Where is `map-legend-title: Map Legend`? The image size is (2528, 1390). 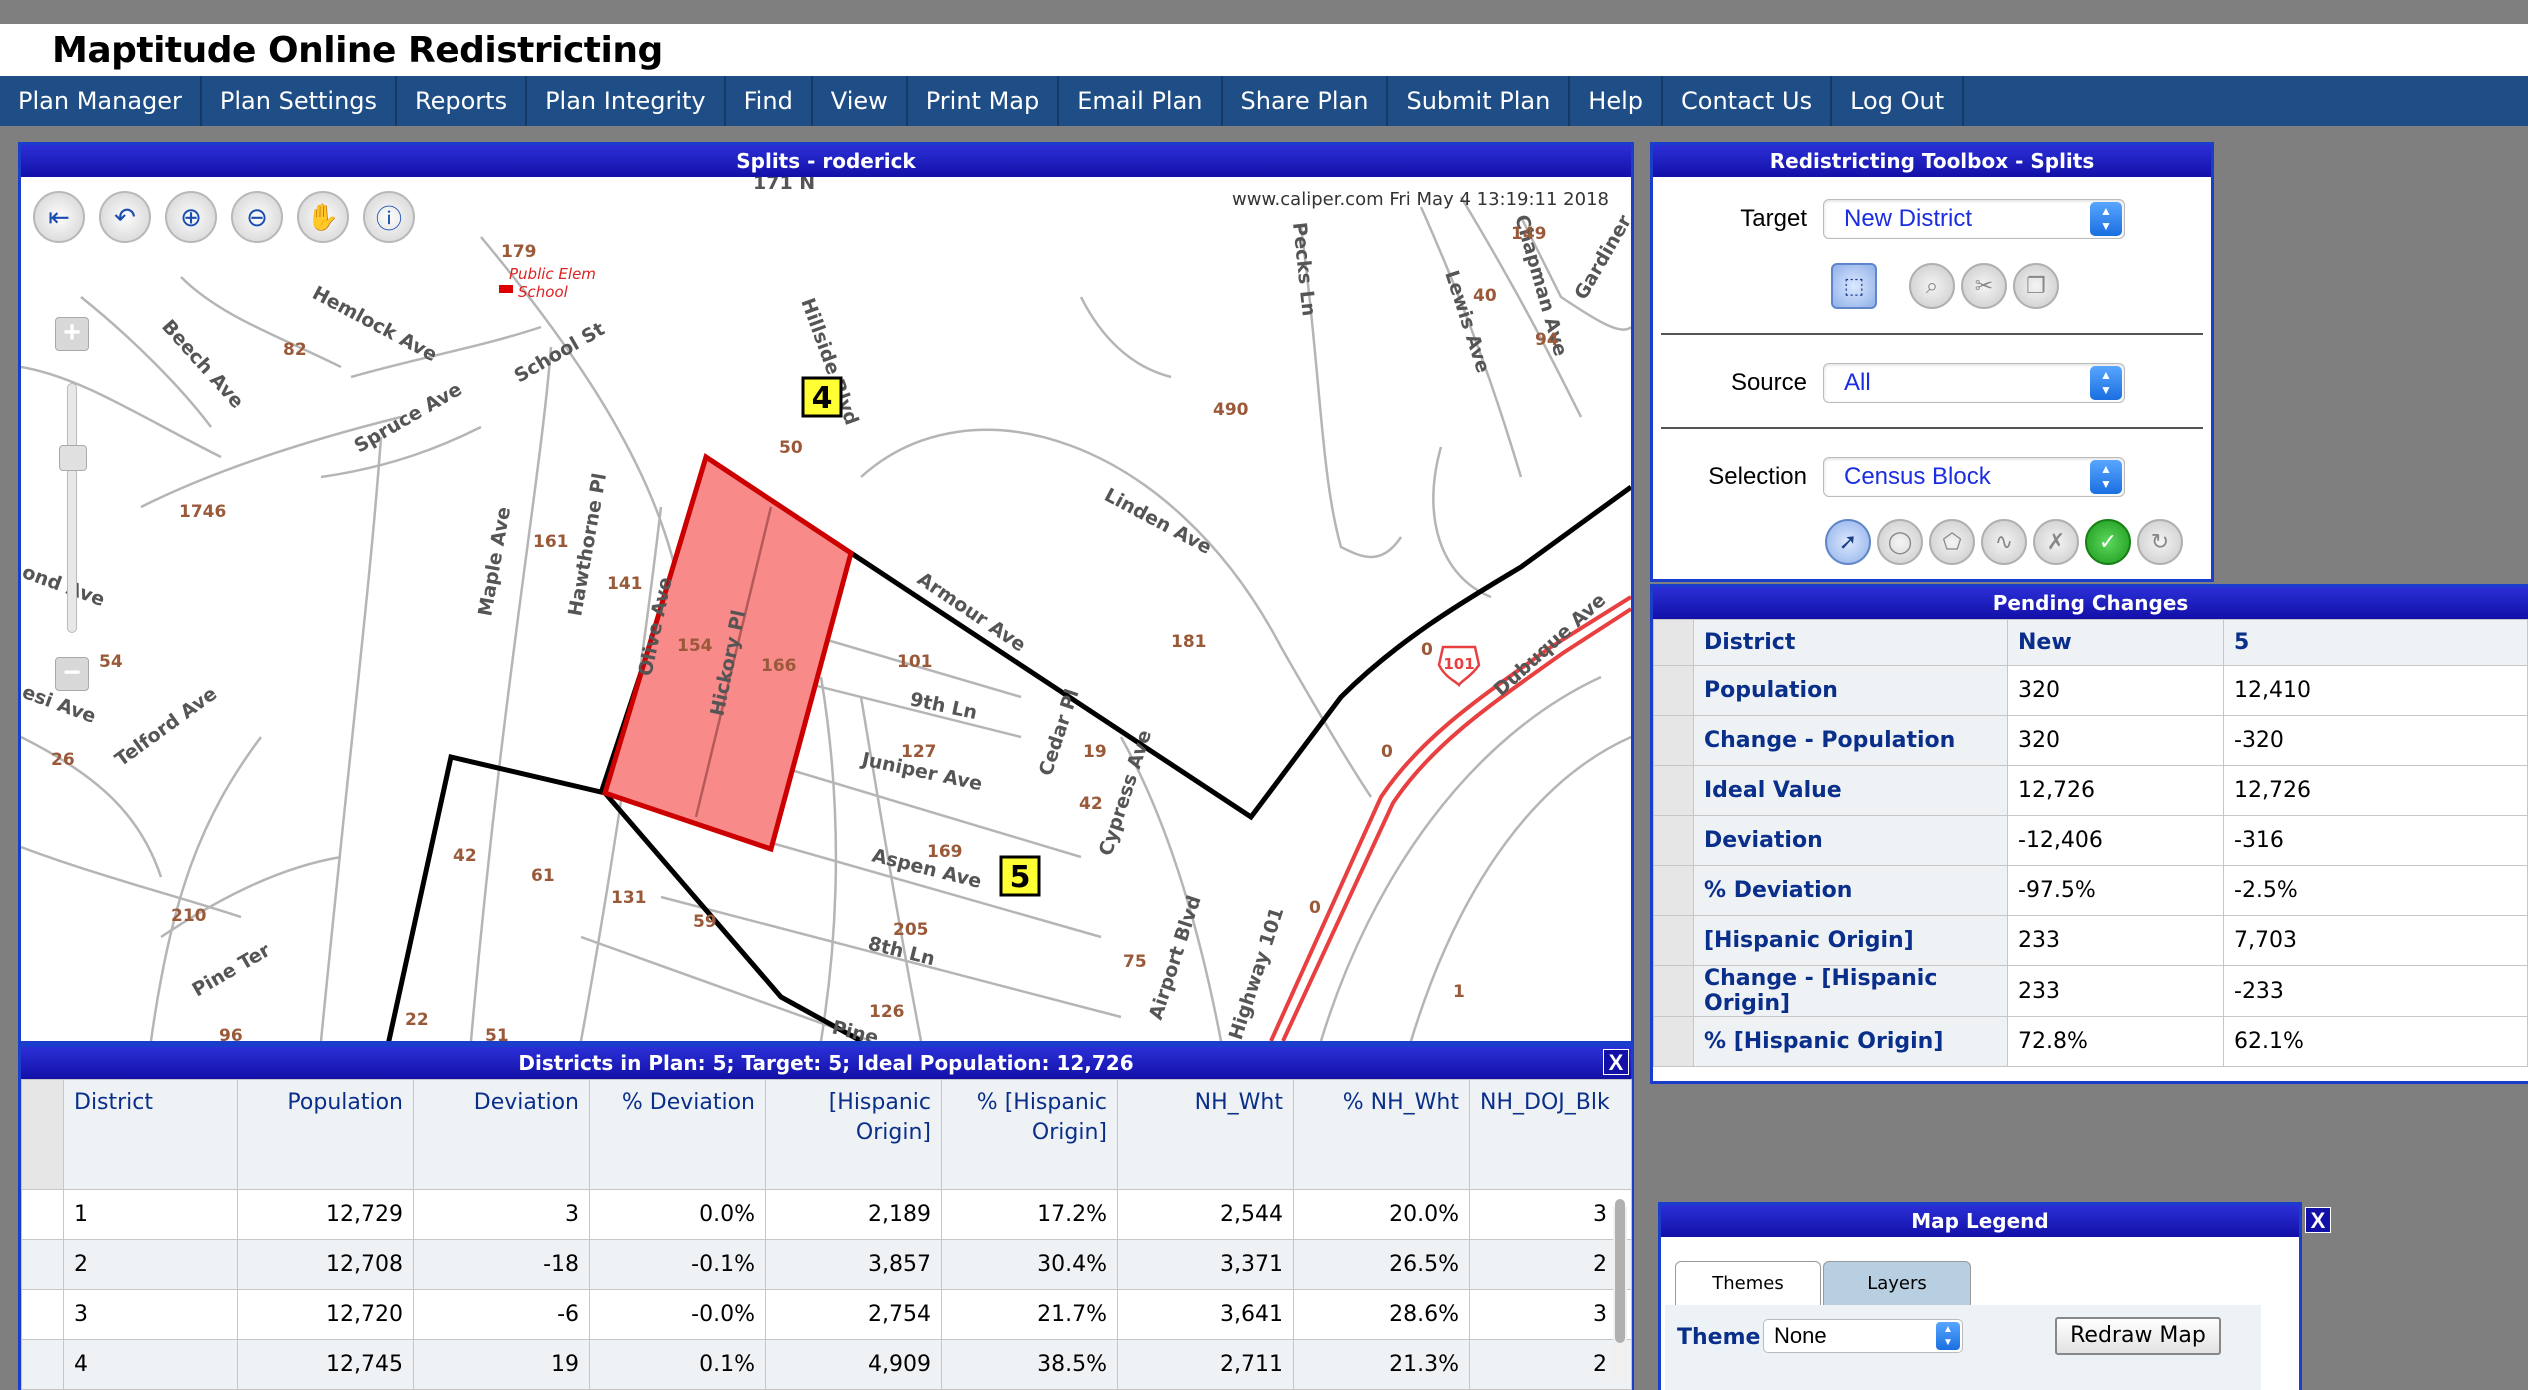 map-legend-title: Map Legend is located at coordinates (1980, 1221).